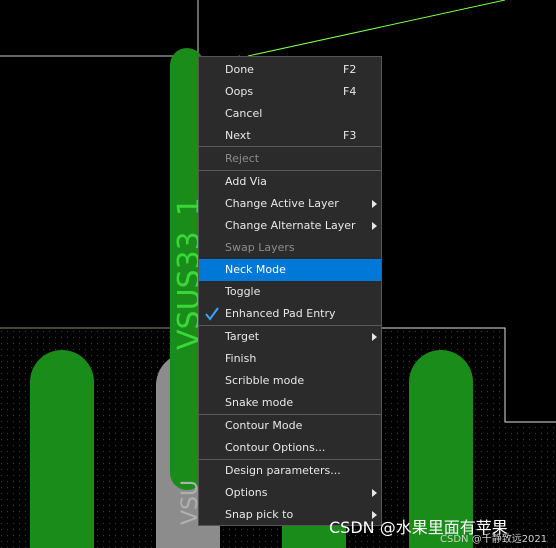 Image resolution: width=556 pixels, height=548 pixels. Describe the element at coordinates (290, 70) in the screenshot. I see `menu-item-done: Done F2` at that location.